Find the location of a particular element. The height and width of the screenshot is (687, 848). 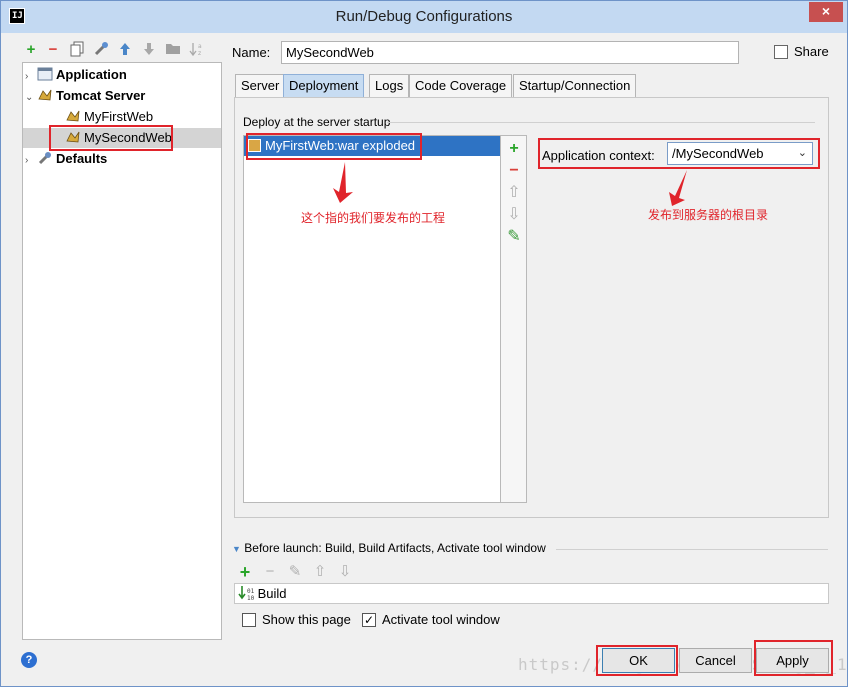

remove-task-icon: − is located at coordinates (270, 572).